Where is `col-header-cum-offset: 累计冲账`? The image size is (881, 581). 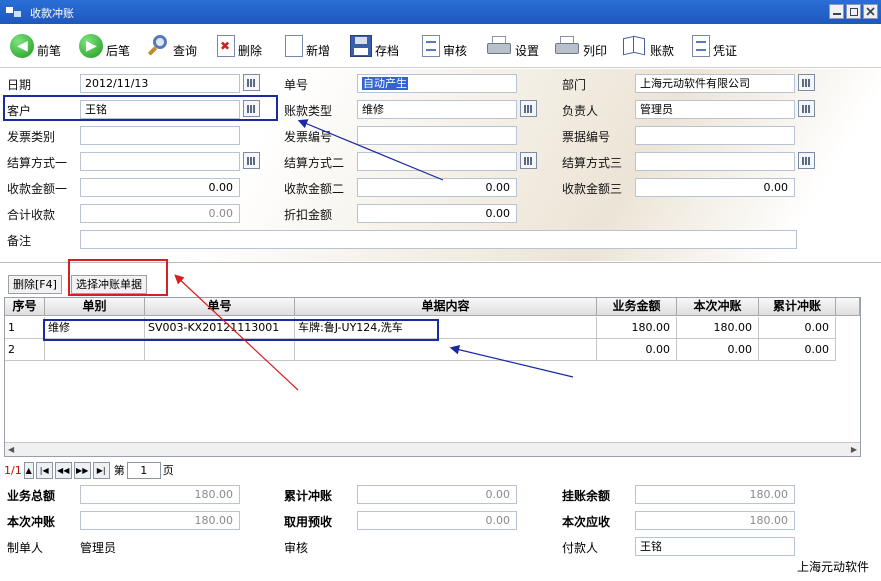 col-header-cum-offset: 累计冲账 is located at coordinates (797, 307).